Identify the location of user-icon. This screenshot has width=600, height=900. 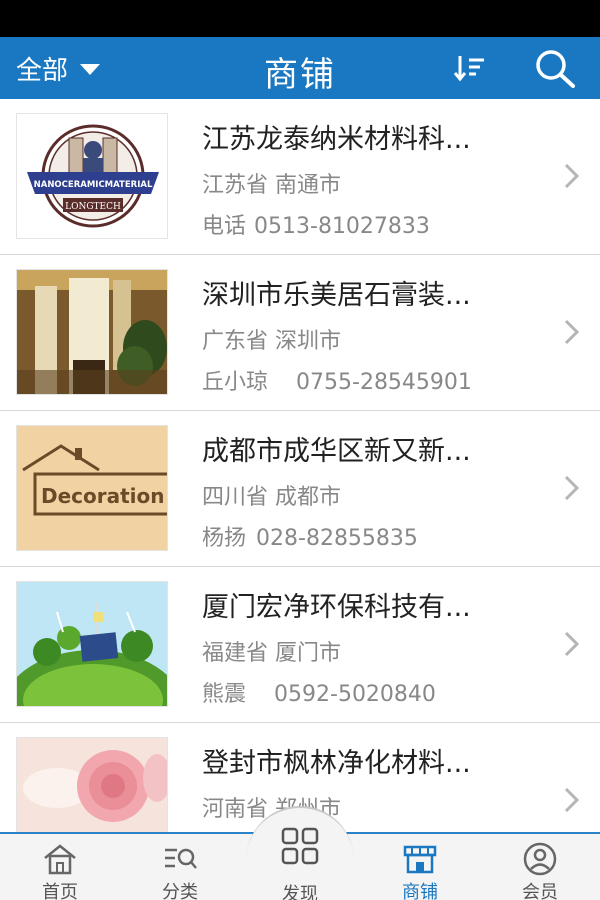
(540, 859).